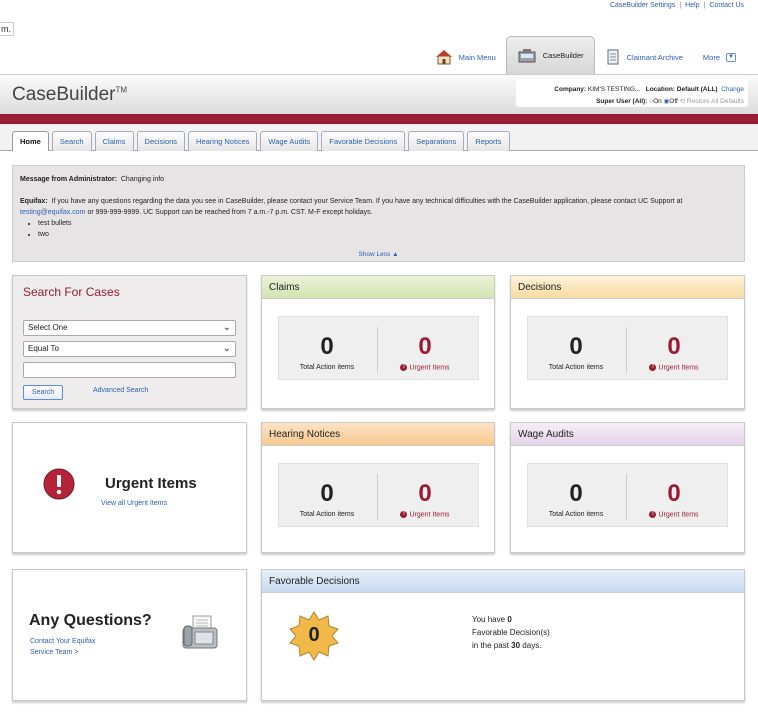 This screenshot has height=728, width=758. I want to click on wage-total-label: Total Action items, so click(576, 514).